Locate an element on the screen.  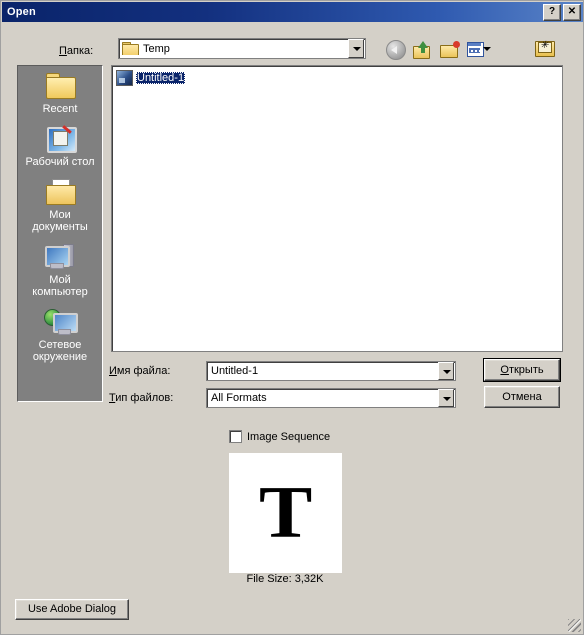
file-type-label-static: Тип файлов: is located at coordinates (141, 398).